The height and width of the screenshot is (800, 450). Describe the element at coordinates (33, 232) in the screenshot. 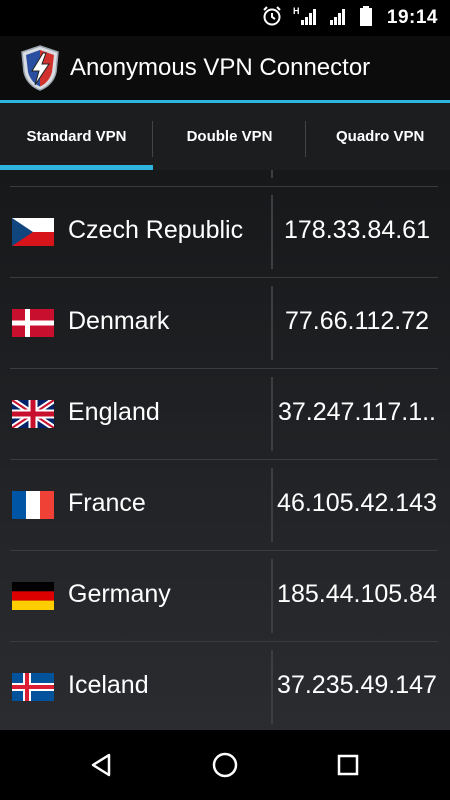

I see `czech-flag-icon` at that location.